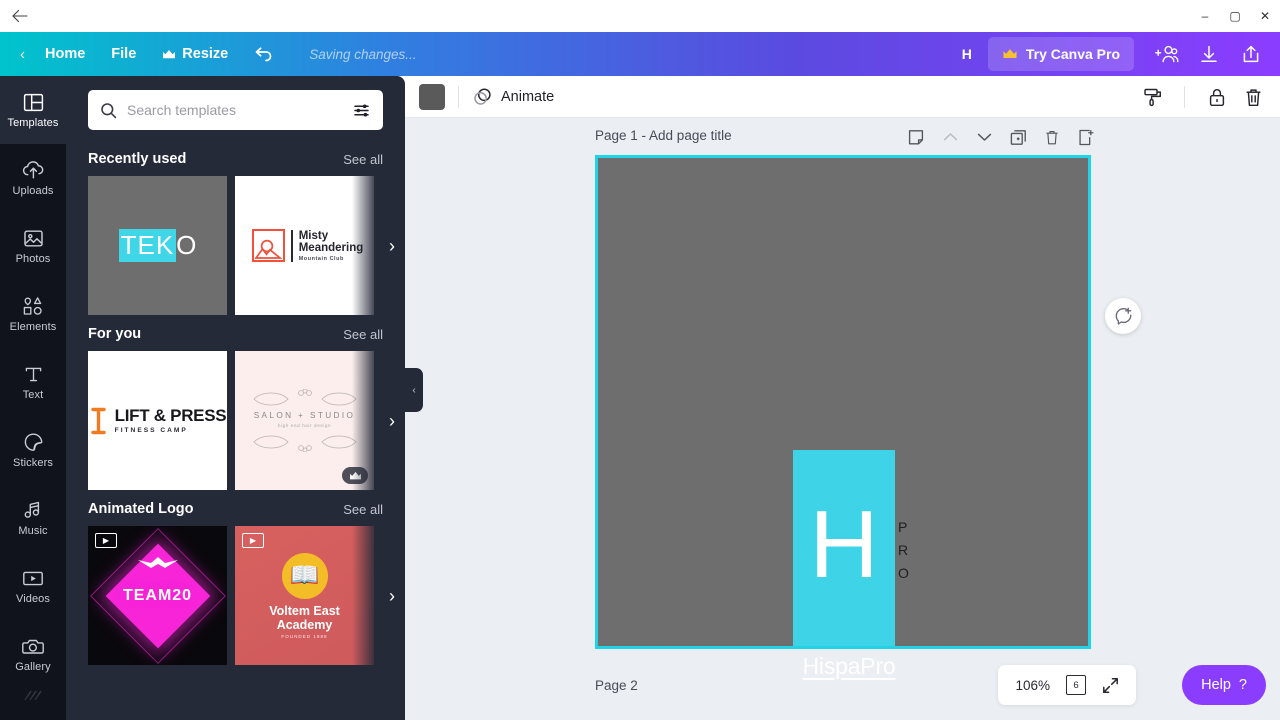  What do you see at coordinates (967, 54) in the screenshot?
I see `user-avatar: H` at bounding box center [967, 54].